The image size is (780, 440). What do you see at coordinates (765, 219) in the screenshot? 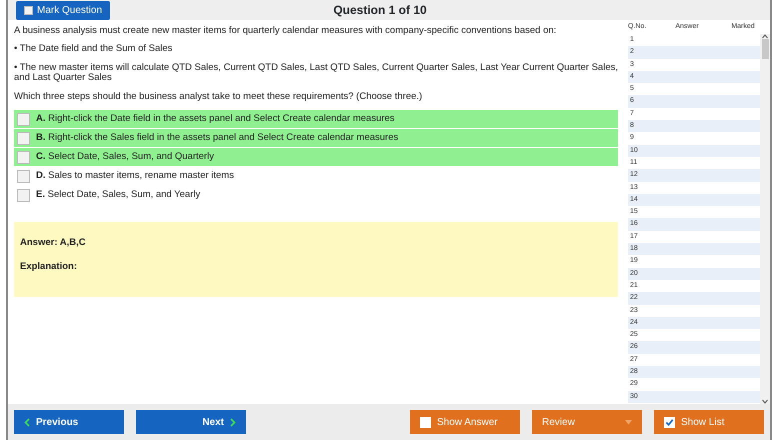
I see `scrollbar` at bounding box center [765, 219].